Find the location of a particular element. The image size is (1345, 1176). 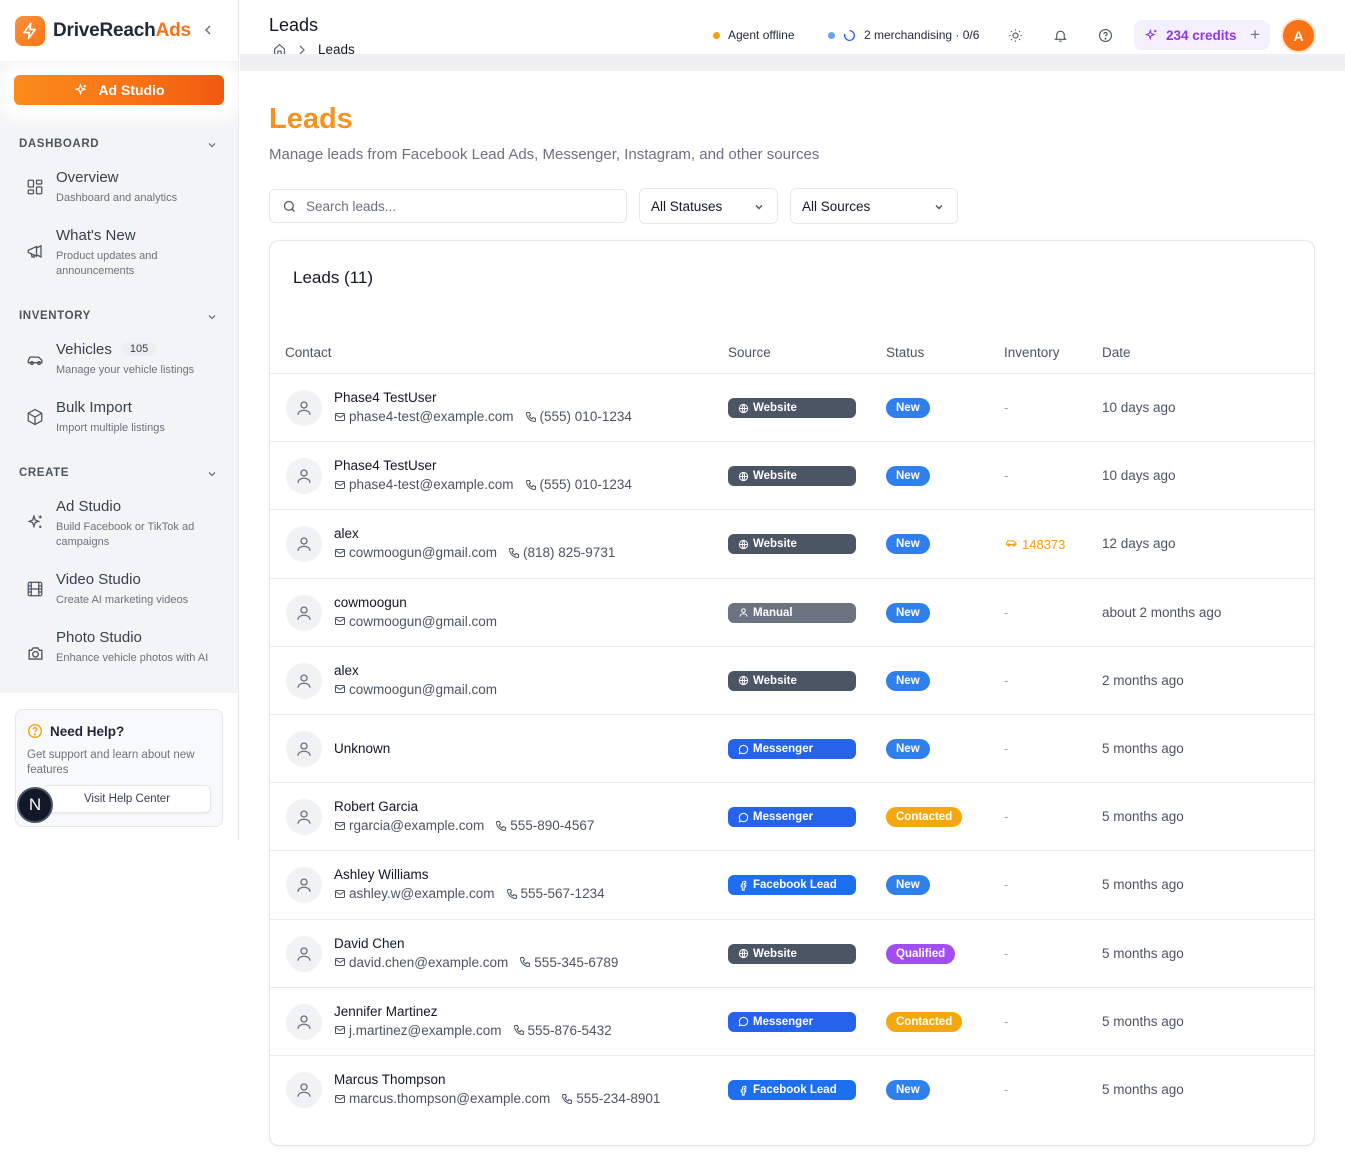

inventory-link: 148373 is located at coordinates (1034, 544).